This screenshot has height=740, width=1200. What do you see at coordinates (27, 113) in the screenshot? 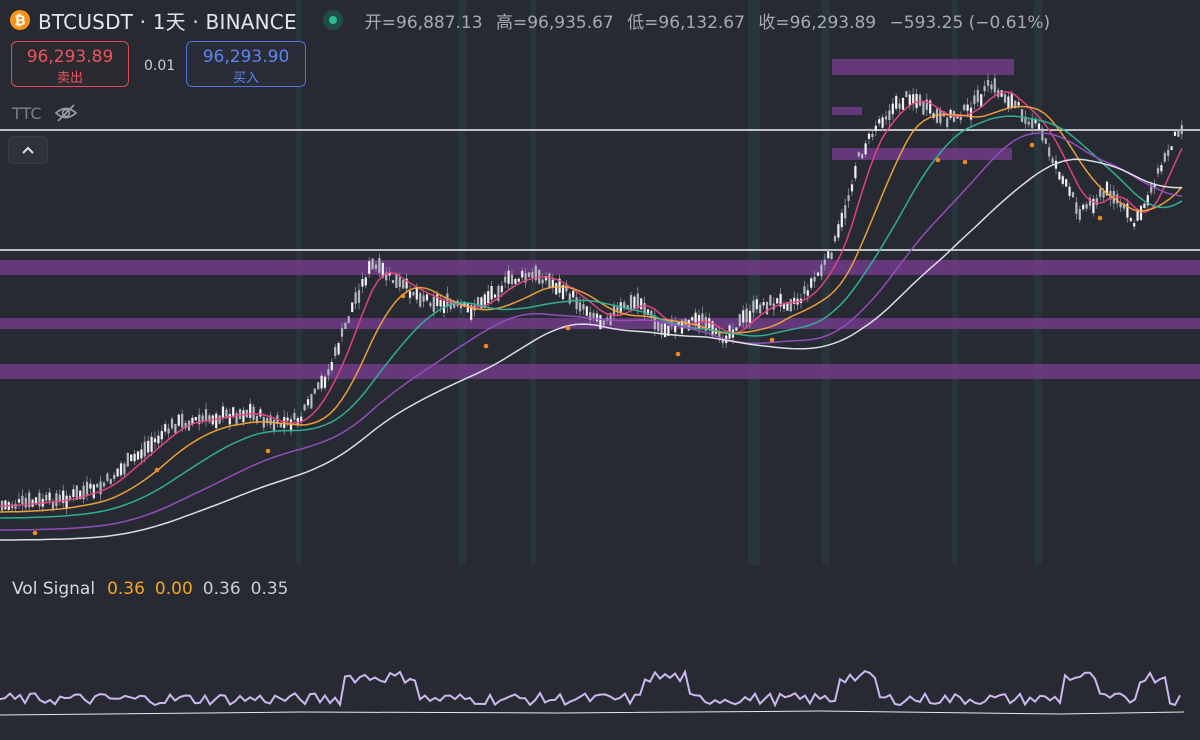
I see `indicator-name: TTC` at bounding box center [27, 113].